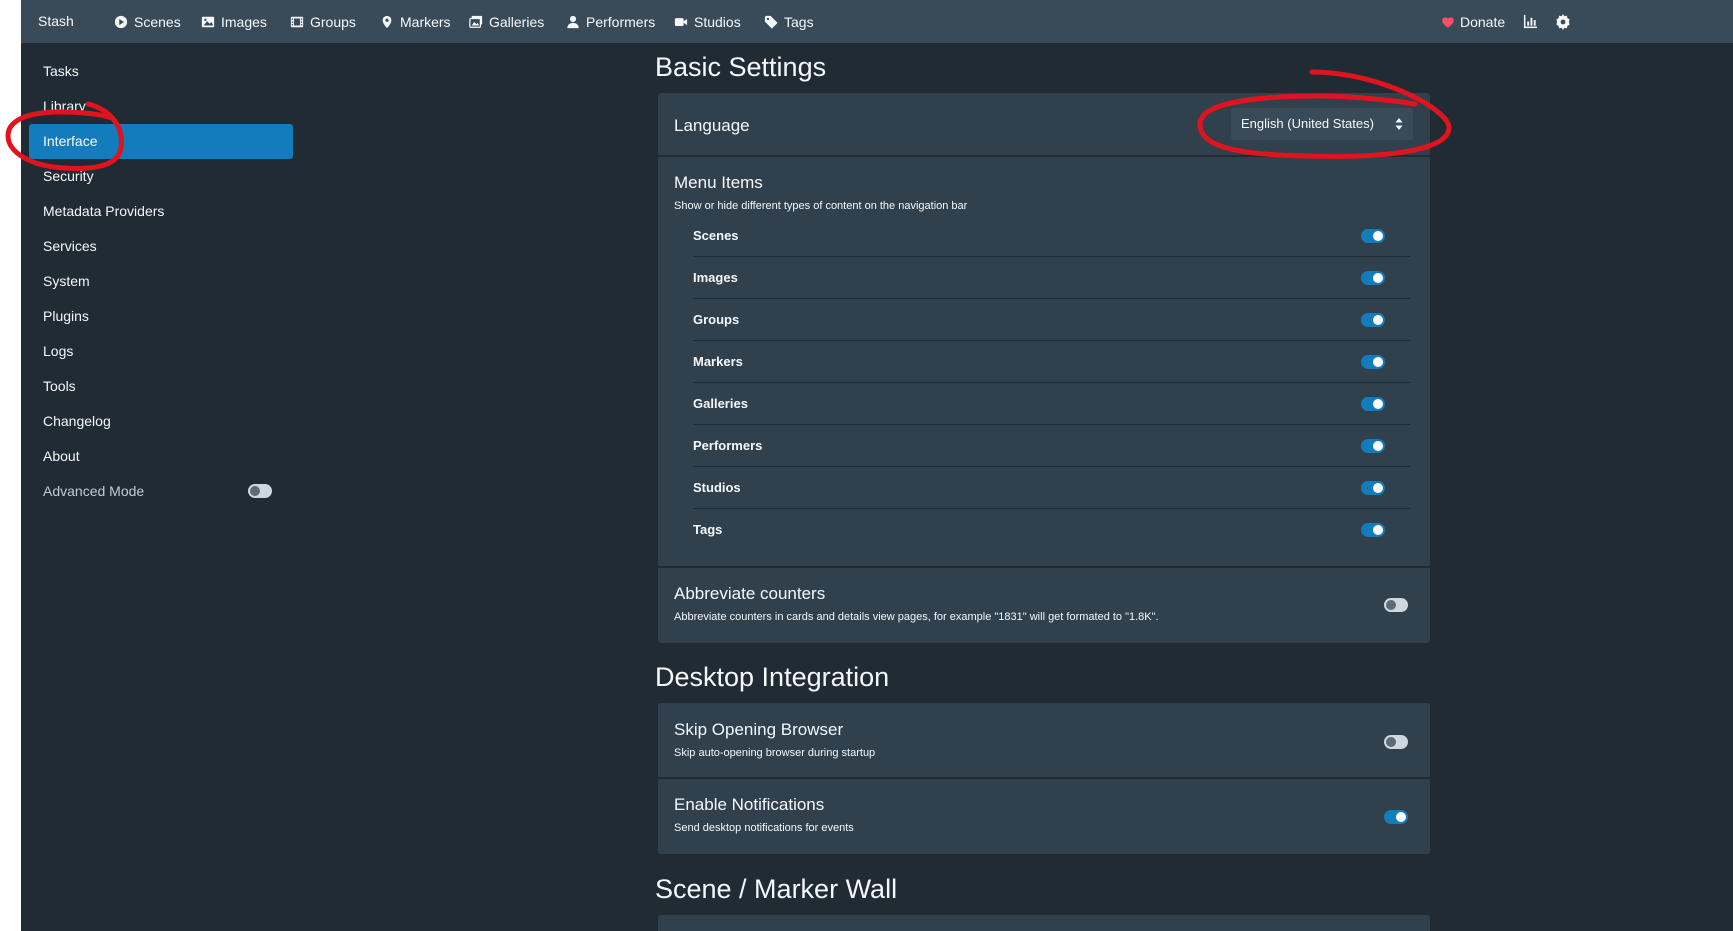 The image size is (1733, 931). What do you see at coordinates (728, 445) in the screenshot?
I see `menu-item-label: Performers` at bounding box center [728, 445].